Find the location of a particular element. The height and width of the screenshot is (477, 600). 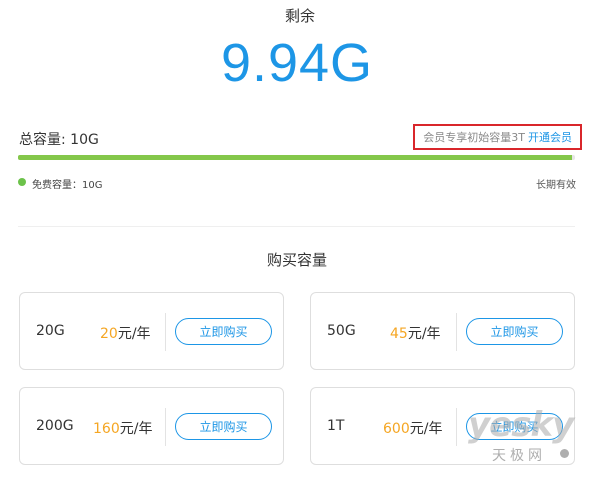

plan-card: 20G 20元/年 立即购买 is located at coordinates (151, 331).